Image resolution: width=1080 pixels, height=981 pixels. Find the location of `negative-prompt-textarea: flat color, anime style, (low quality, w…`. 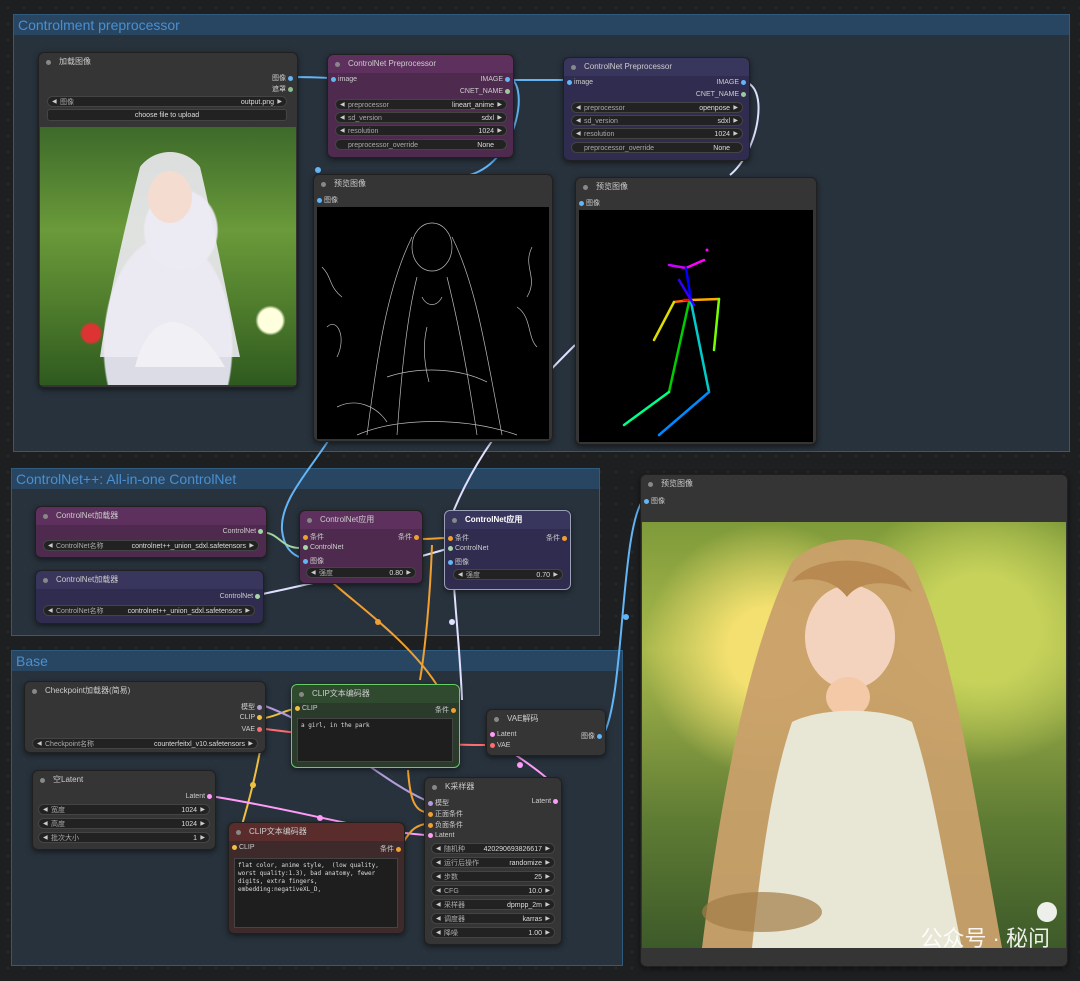

negative-prompt-textarea: flat color, anime style, (low quality, w… is located at coordinates (316, 893).